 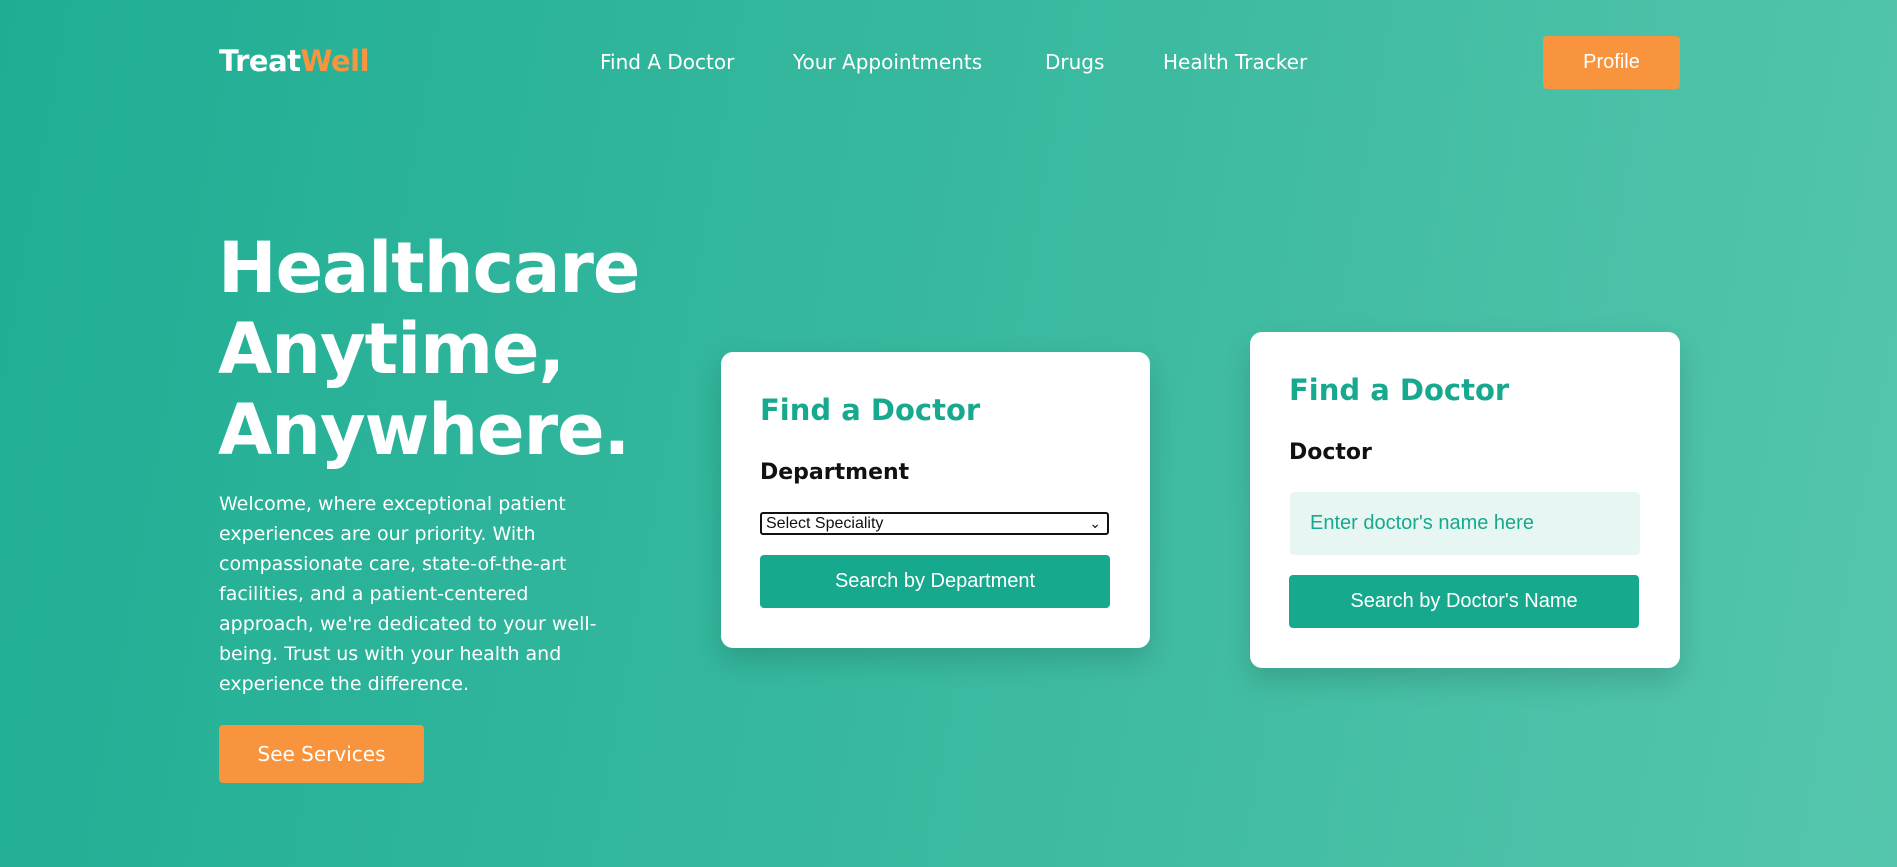 What do you see at coordinates (934, 523) in the screenshot?
I see `speciality-select: Select Speciality ⌄` at bounding box center [934, 523].